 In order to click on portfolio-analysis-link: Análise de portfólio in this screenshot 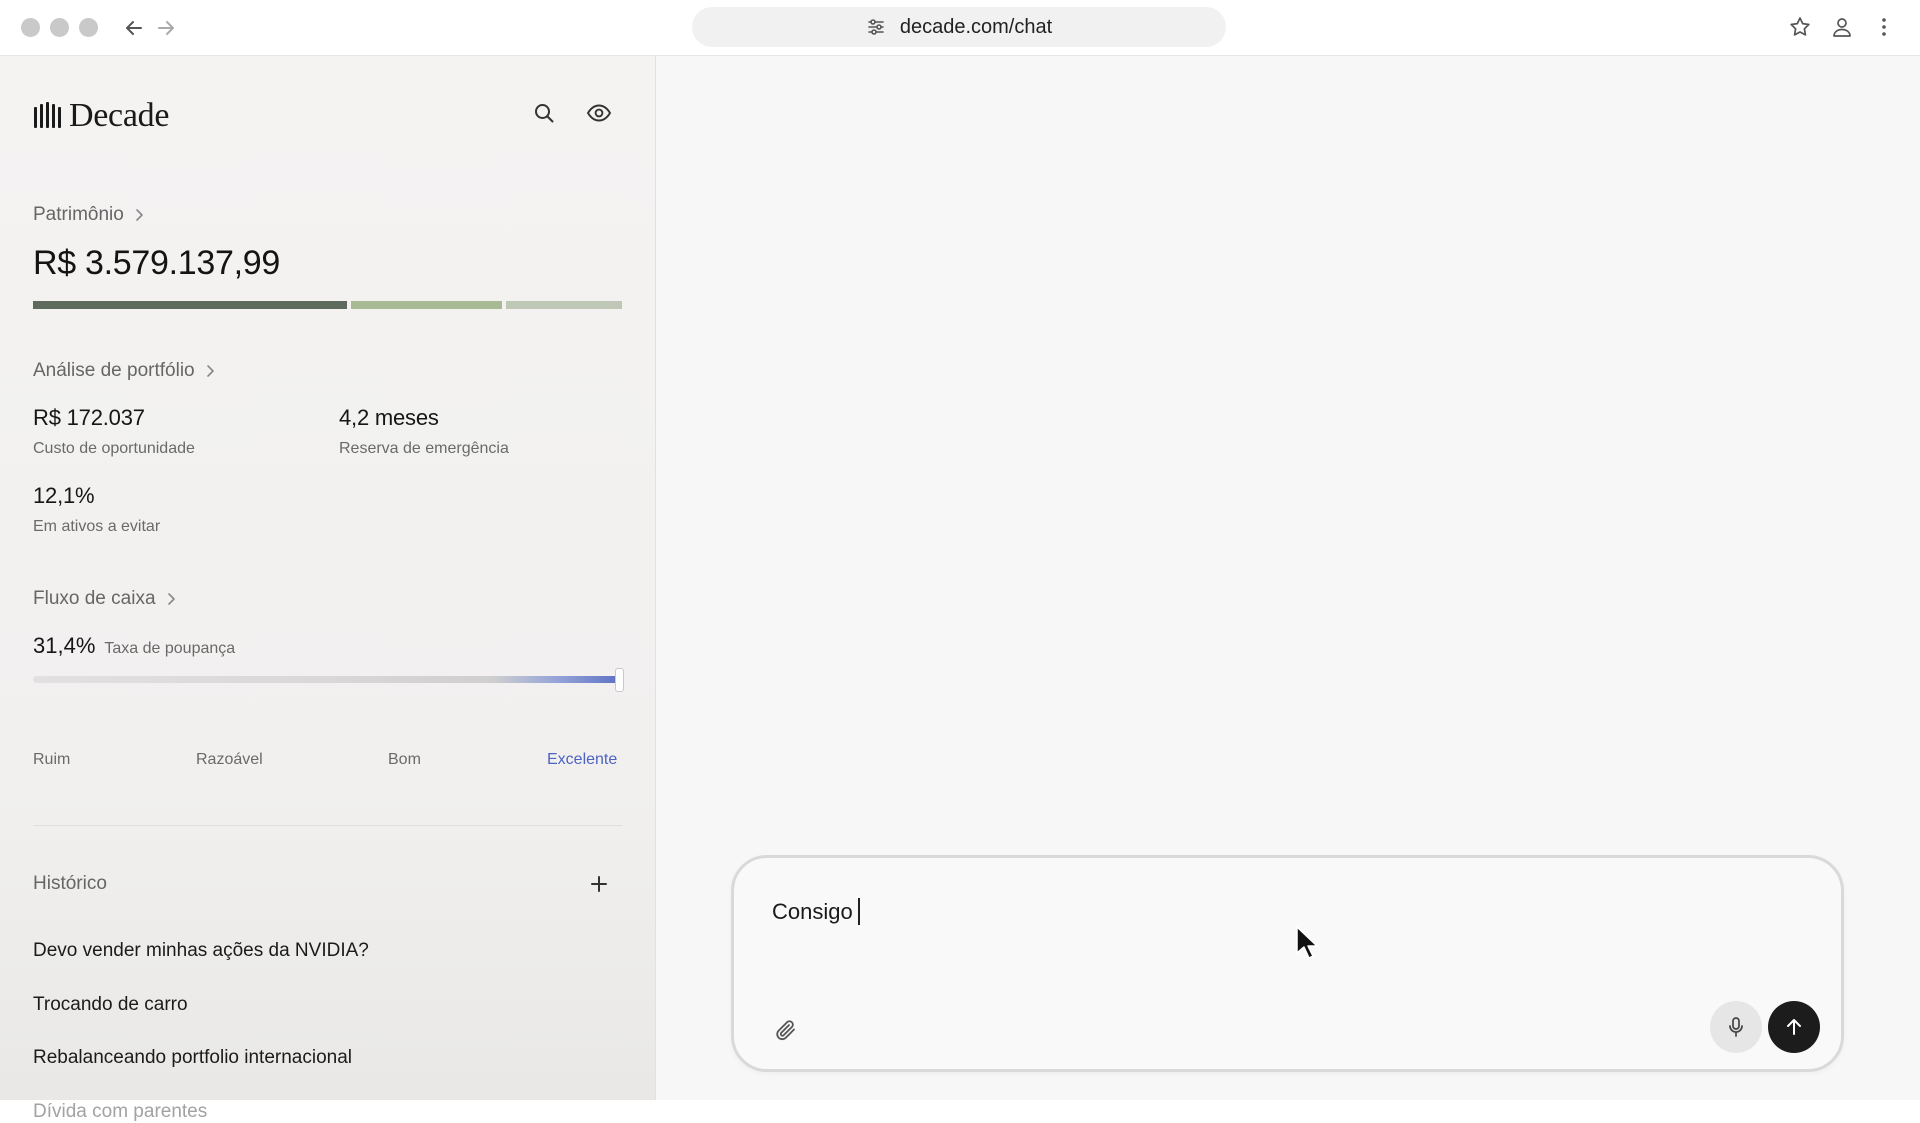, I will do `click(124, 371)`.